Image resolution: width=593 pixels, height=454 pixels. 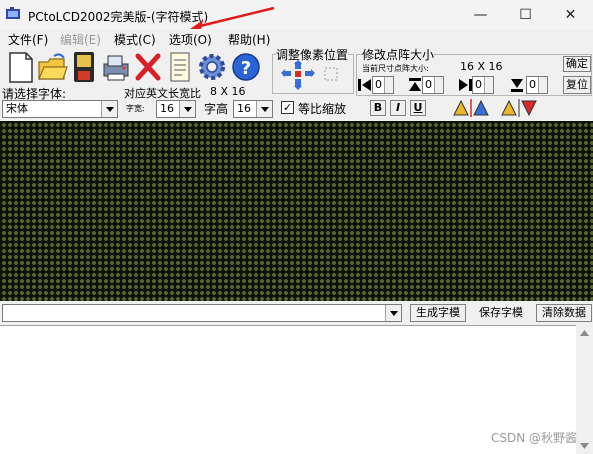 I want to click on width-label: 字宽:, so click(x=135, y=108).